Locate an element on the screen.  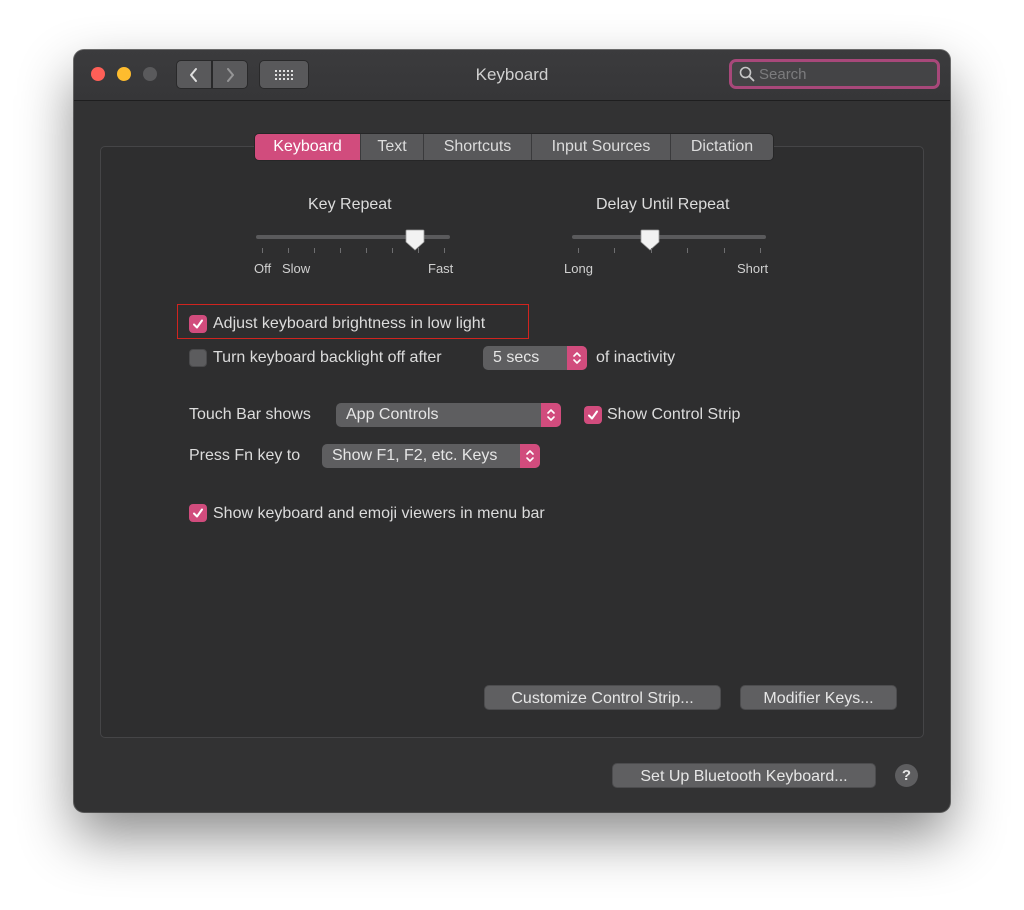
title-bar: Keyboard is located at coordinates (512, 75).